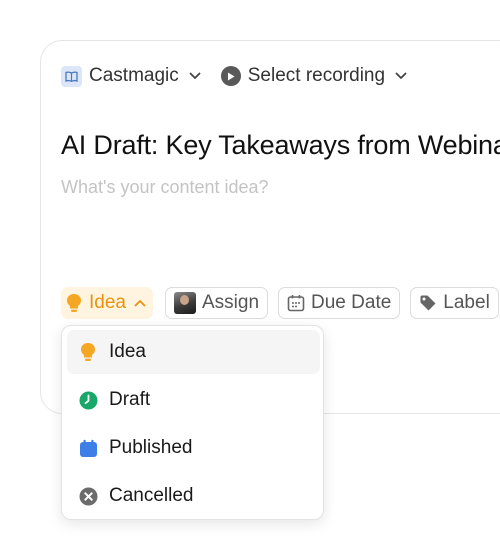  What do you see at coordinates (127, 351) in the screenshot?
I see `status-option-label: Idea` at bounding box center [127, 351].